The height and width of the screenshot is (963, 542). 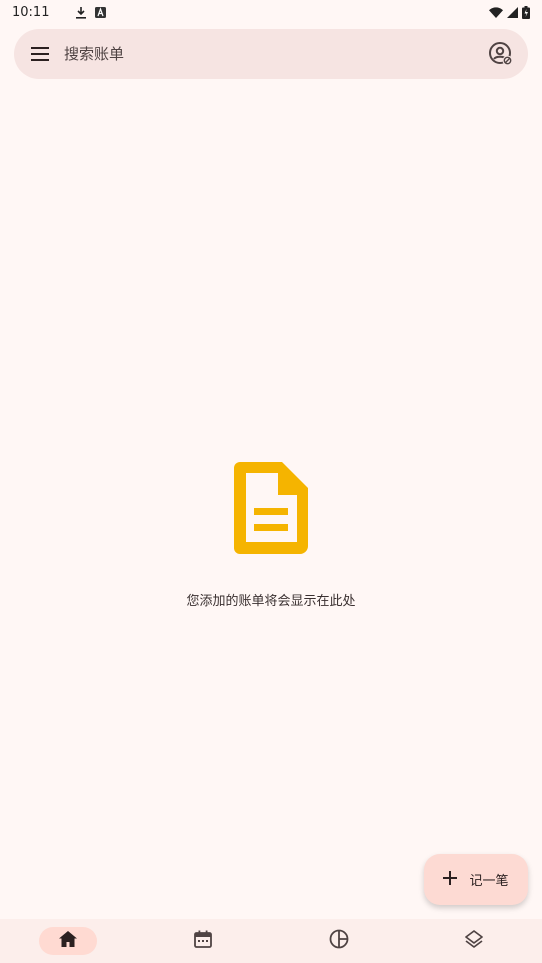 I want to click on nav-item-layers, so click(x=474, y=941).